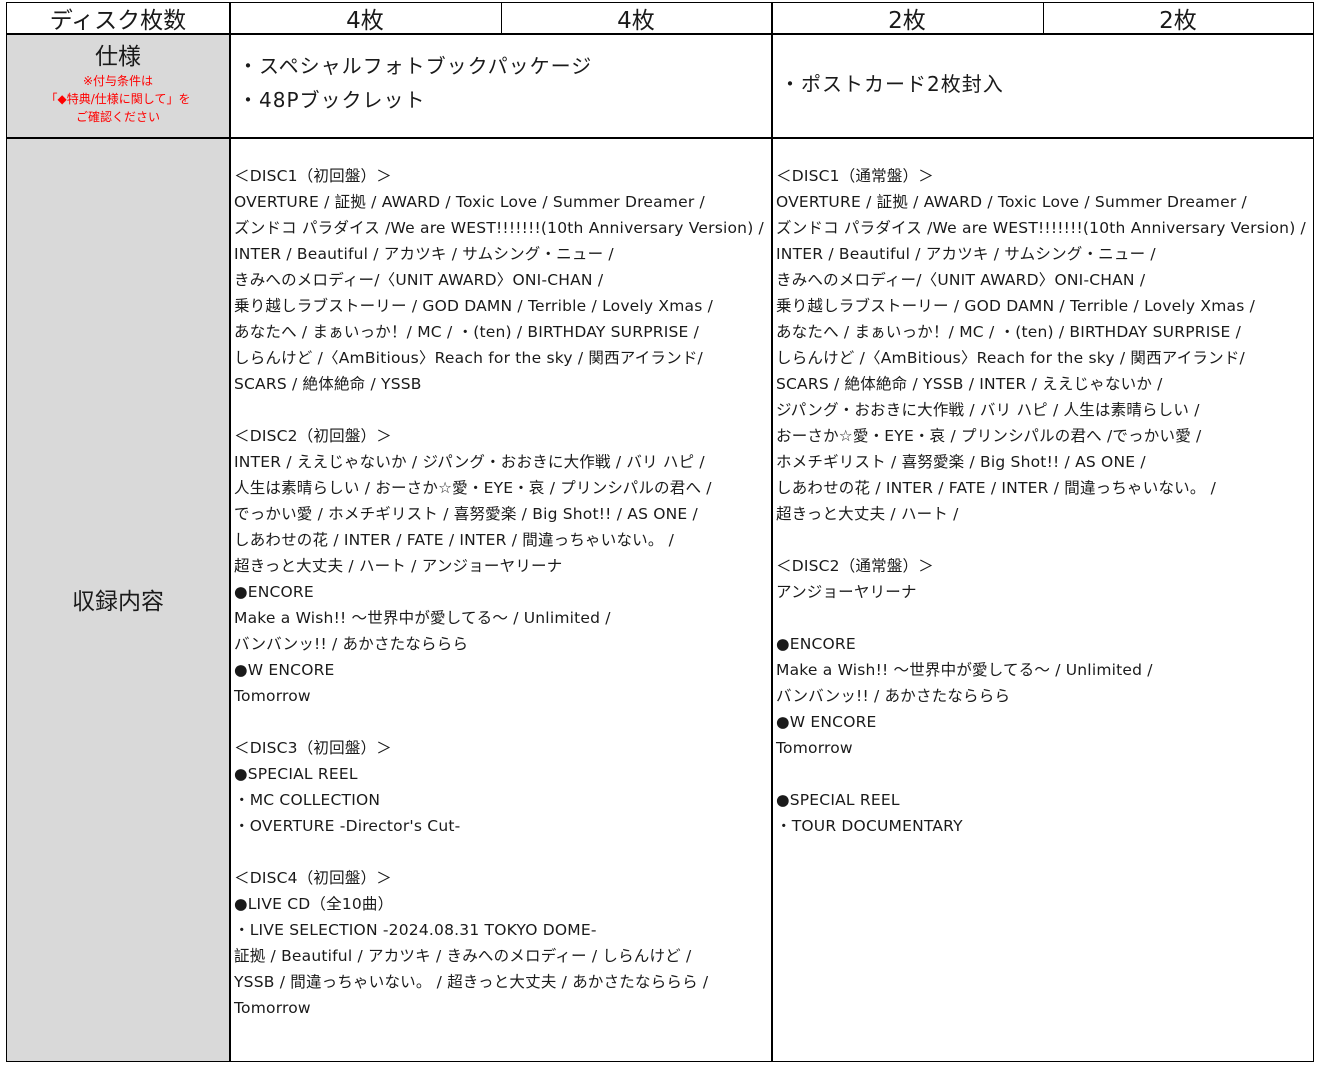 The image size is (1322, 1068). What do you see at coordinates (814, 748) in the screenshot?
I see `contents-right-line: Tomorrow` at bounding box center [814, 748].